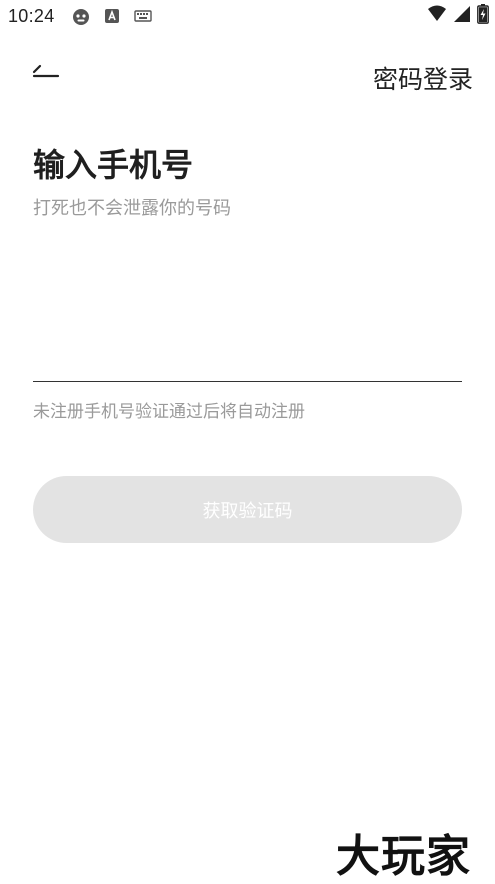 The height and width of the screenshot is (884, 495). I want to click on keyboard-icon, so click(143, 17).